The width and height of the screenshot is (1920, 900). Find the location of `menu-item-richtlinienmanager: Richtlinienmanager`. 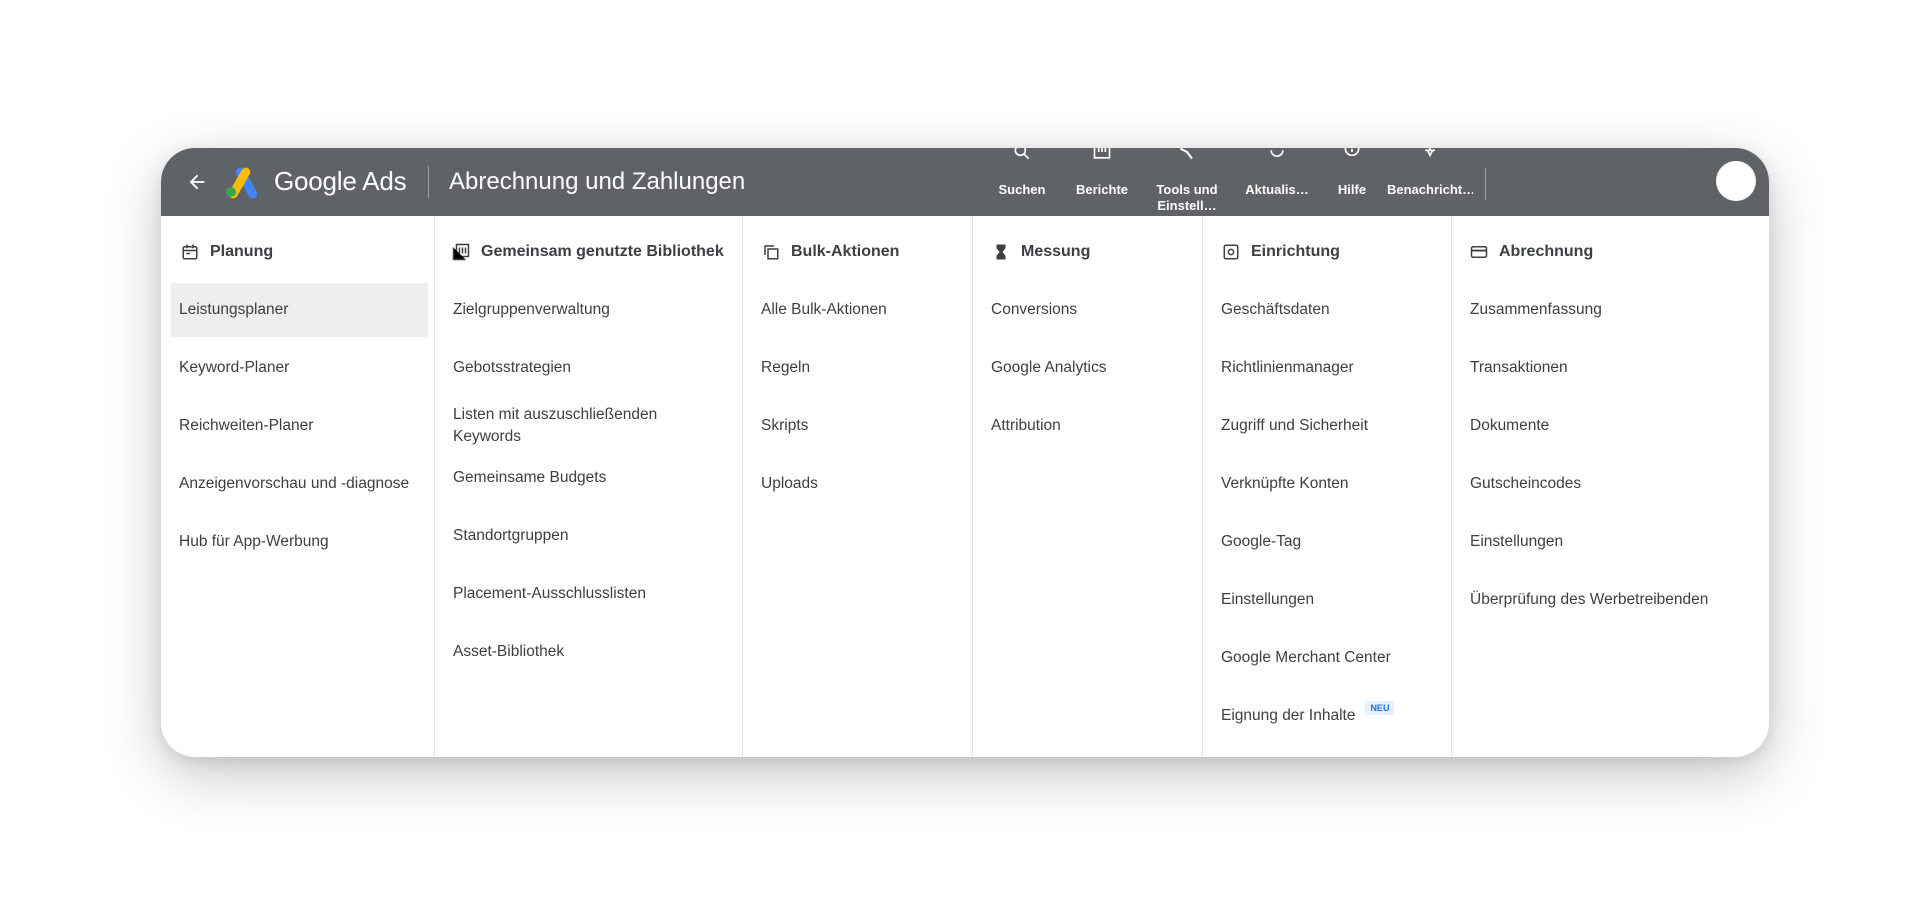

menu-item-richtlinienmanager: Richtlinienmanager is located at coordinates (1329, 368).